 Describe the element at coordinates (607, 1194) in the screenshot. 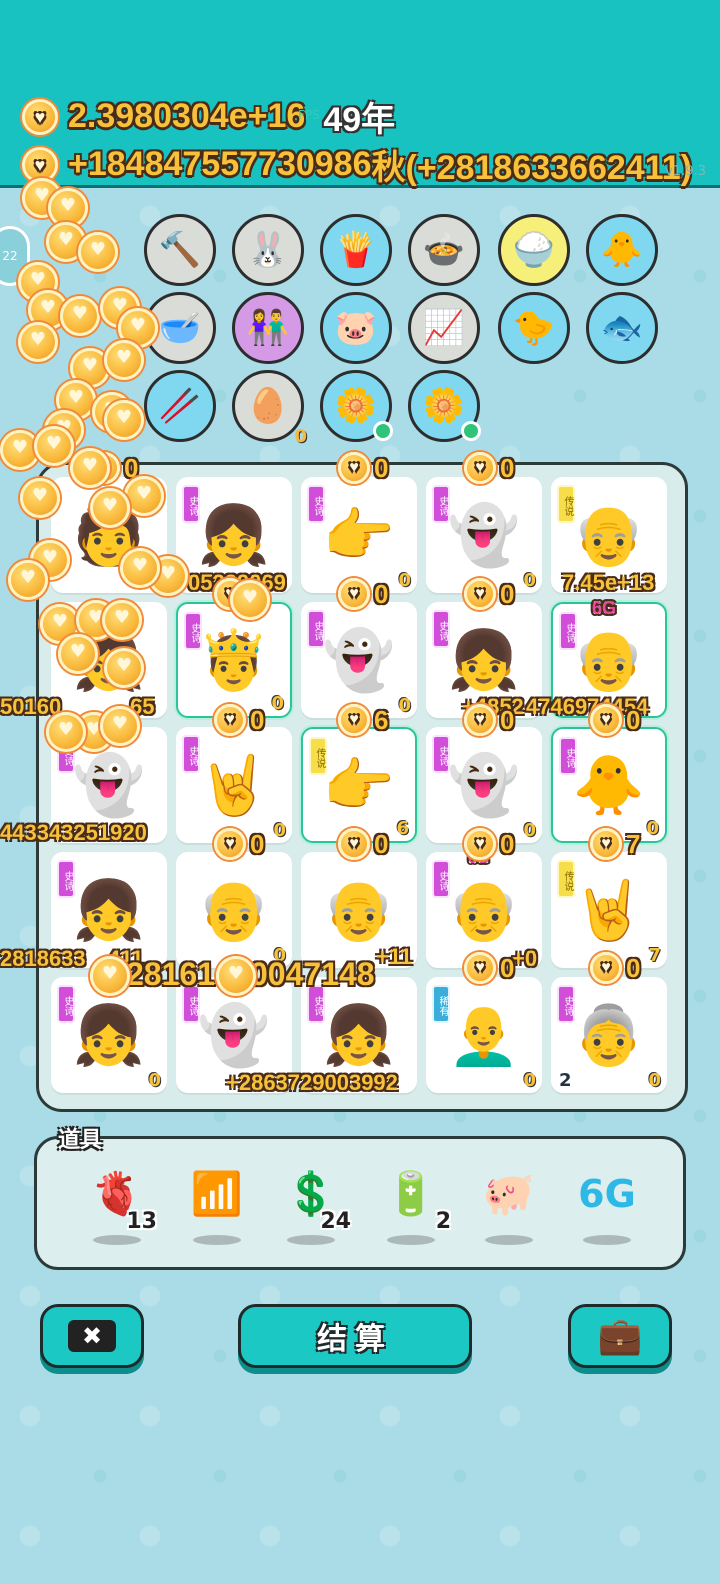

I see `6g-icon: 6G` at that location.